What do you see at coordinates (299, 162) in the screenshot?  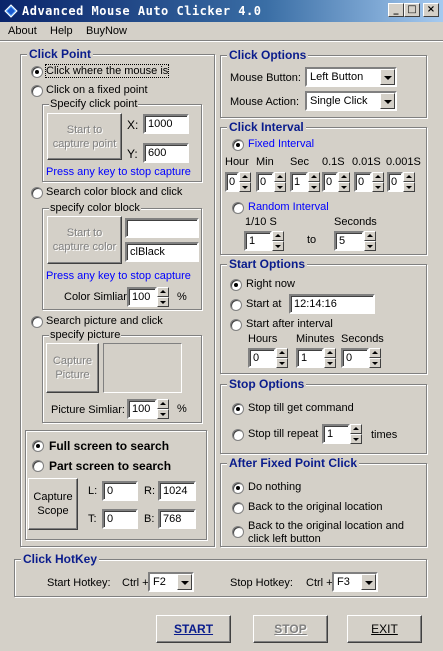 I see `sec-label: Sec` at bounding box center [299, 162].